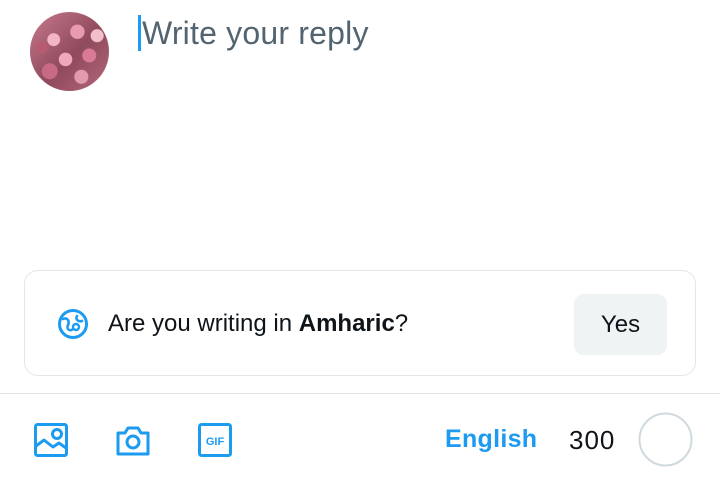  I want to click on image-icon, so click(51, 440).